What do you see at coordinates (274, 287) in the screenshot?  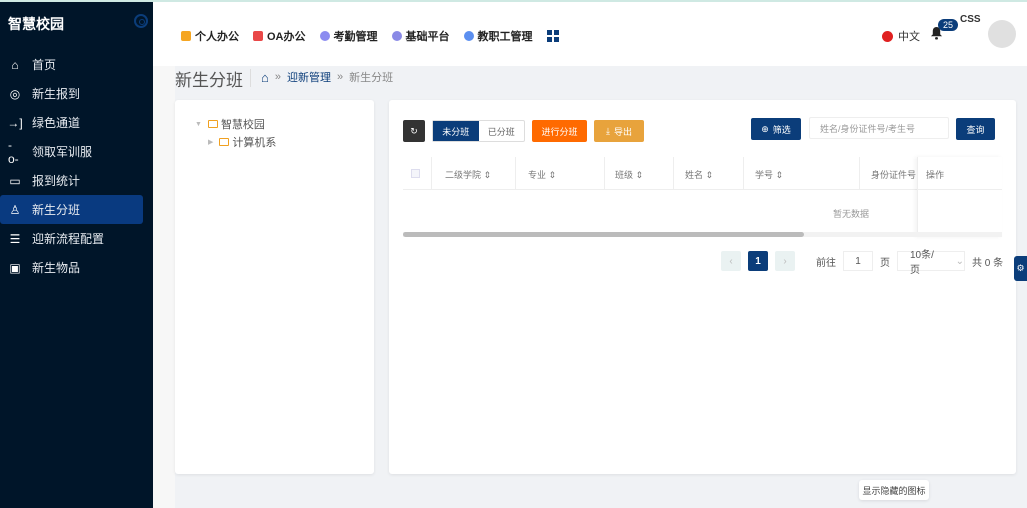 I see `org-tree-panel: ▼ 智慧校园 ▶ 计算机系` at bounding box center [274, 287].